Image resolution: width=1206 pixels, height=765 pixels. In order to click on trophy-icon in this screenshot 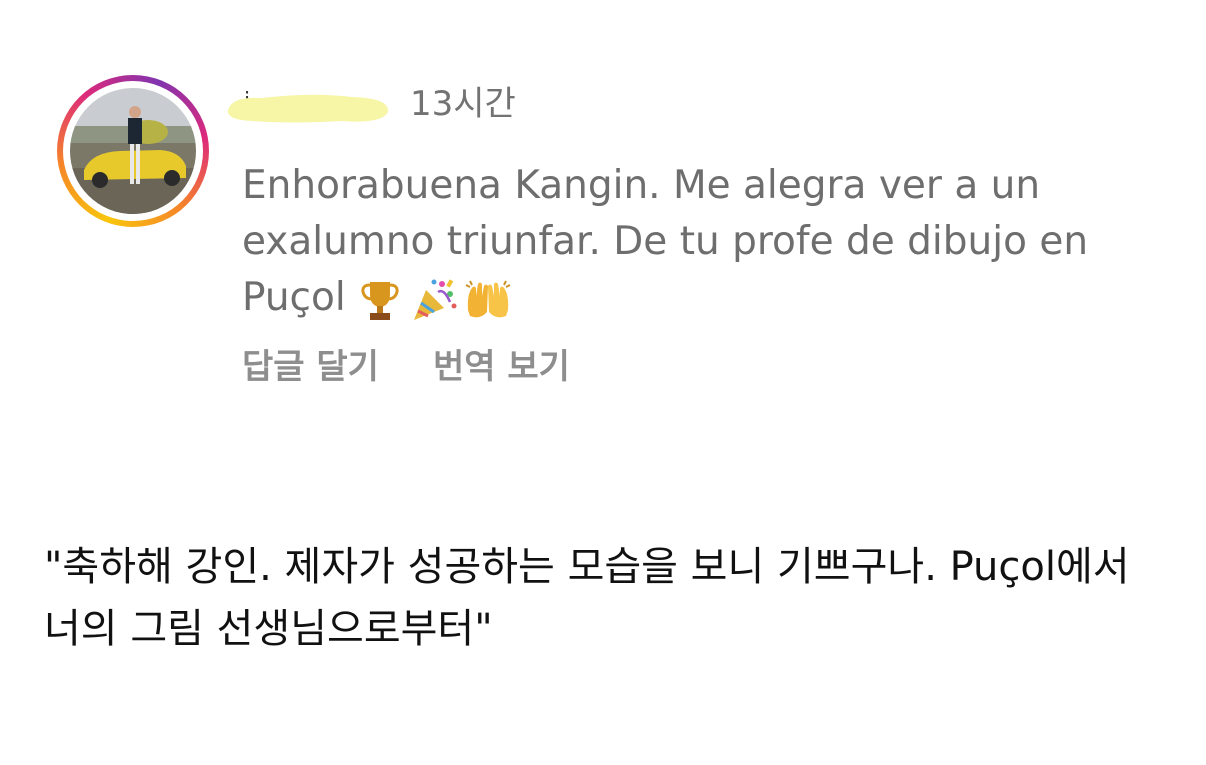, I will do `click(380, 300)`.